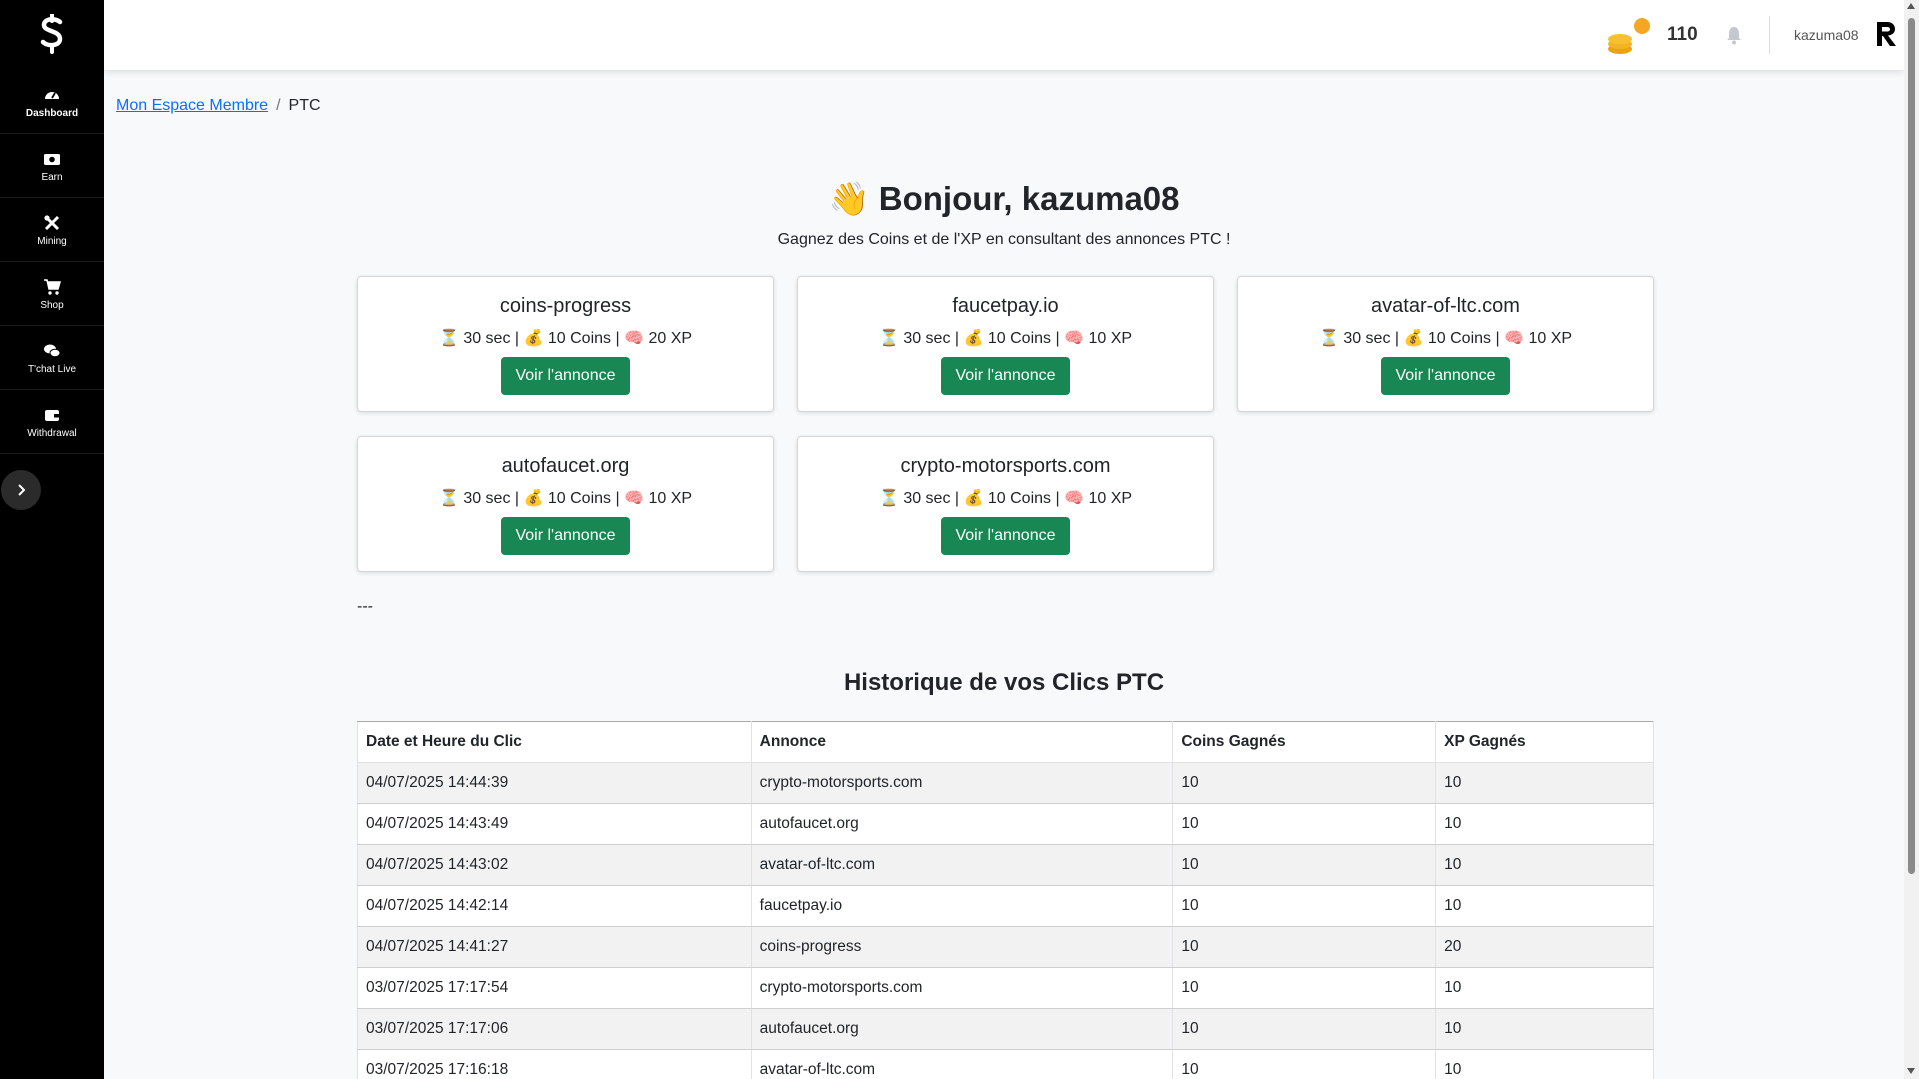 The height and width of the screenshot is (1079, 1919). What do you see at coordinates (1886, 34) in the screenshot?
I see `r-logo-icon` at bounding box center [1886, 34].